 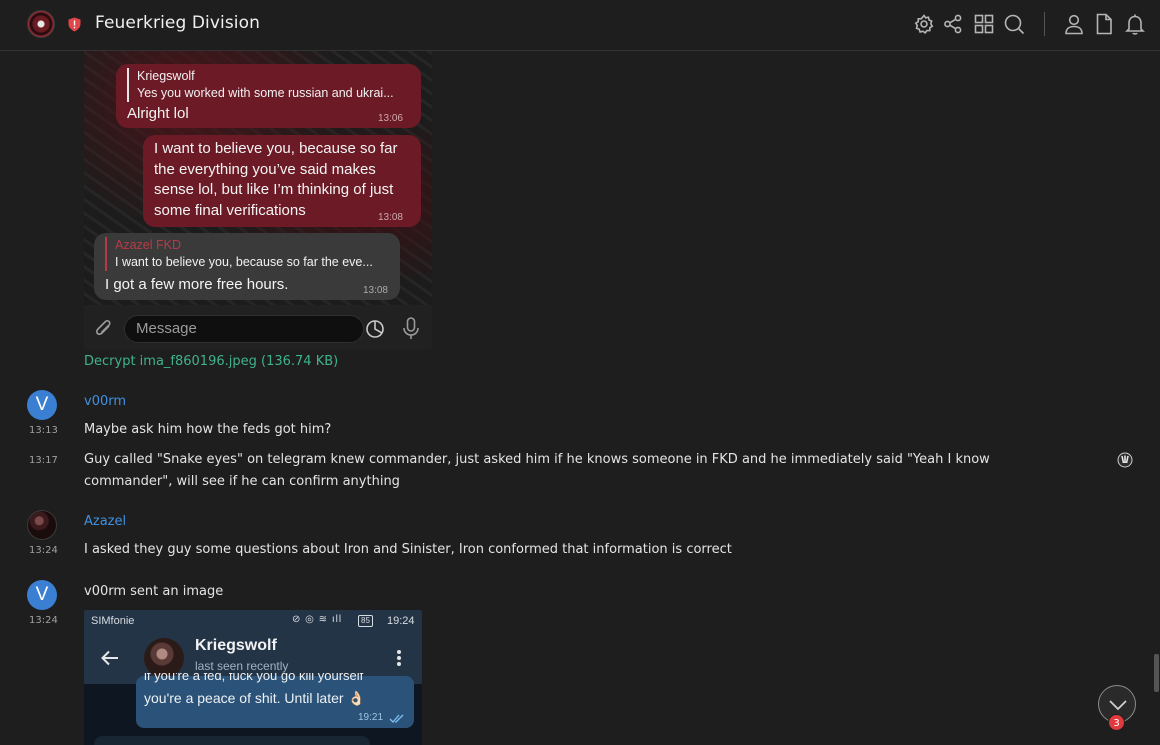 I want to click on bell-icon, so click(x=1135, y=24).